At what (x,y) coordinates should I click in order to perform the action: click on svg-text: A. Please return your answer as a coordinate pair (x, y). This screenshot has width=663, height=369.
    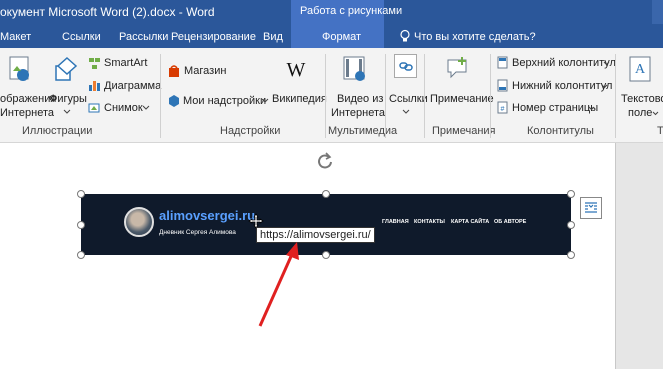
    Looking at the image, I should click on (640, 69).